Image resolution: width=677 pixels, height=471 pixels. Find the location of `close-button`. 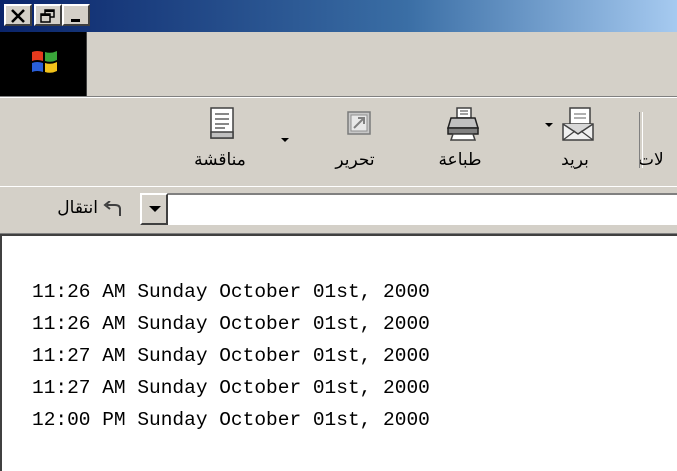

close-button is located at coordinates (18, 15).